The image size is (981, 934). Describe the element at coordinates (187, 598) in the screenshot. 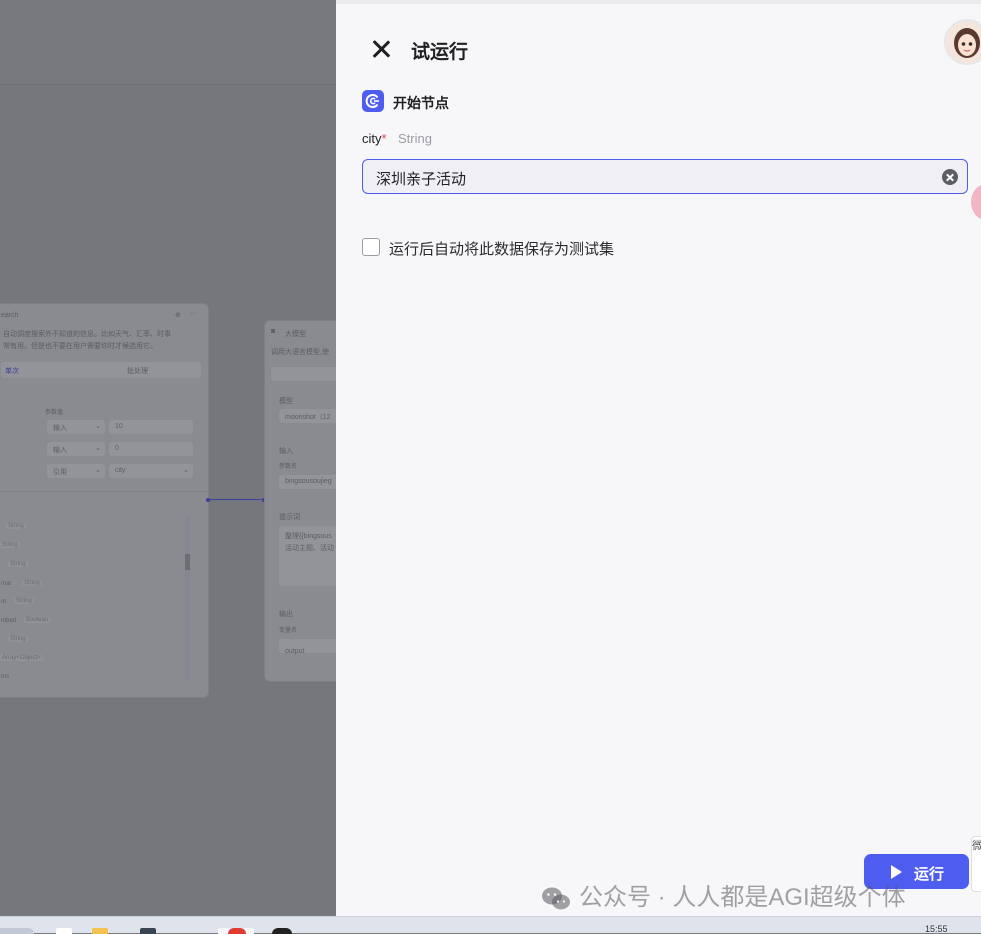

I see `scrollbar` at that location.